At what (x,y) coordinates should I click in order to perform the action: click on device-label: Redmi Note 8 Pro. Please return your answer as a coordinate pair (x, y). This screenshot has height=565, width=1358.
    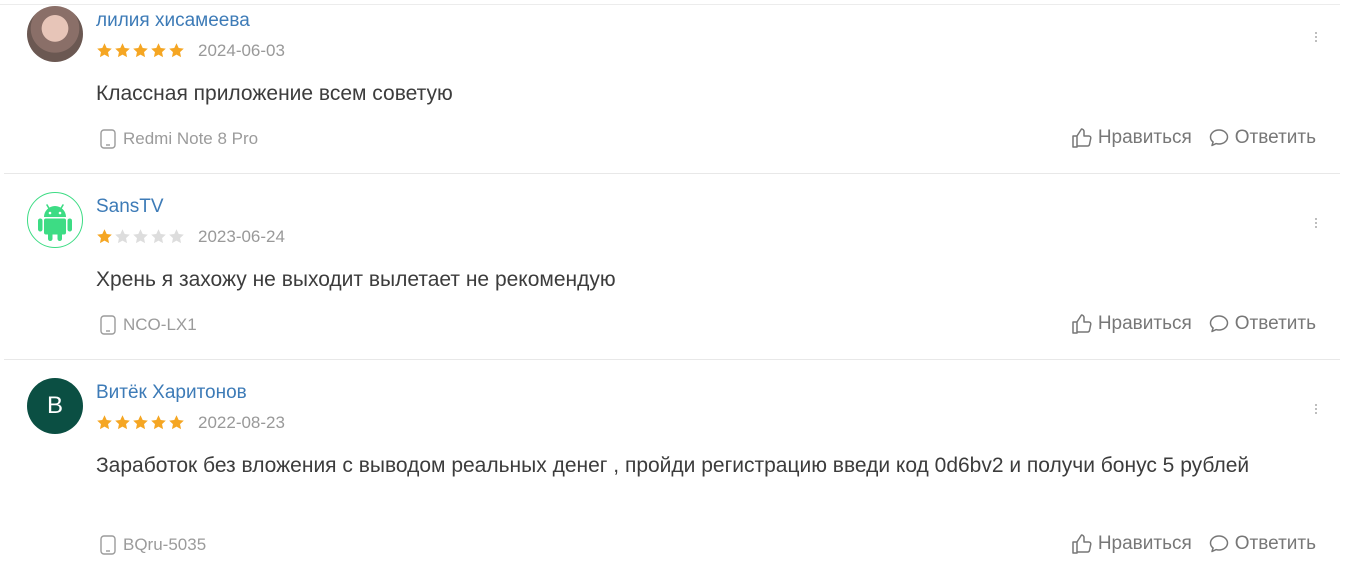
    Looking at the image, I should click on (191, 138).